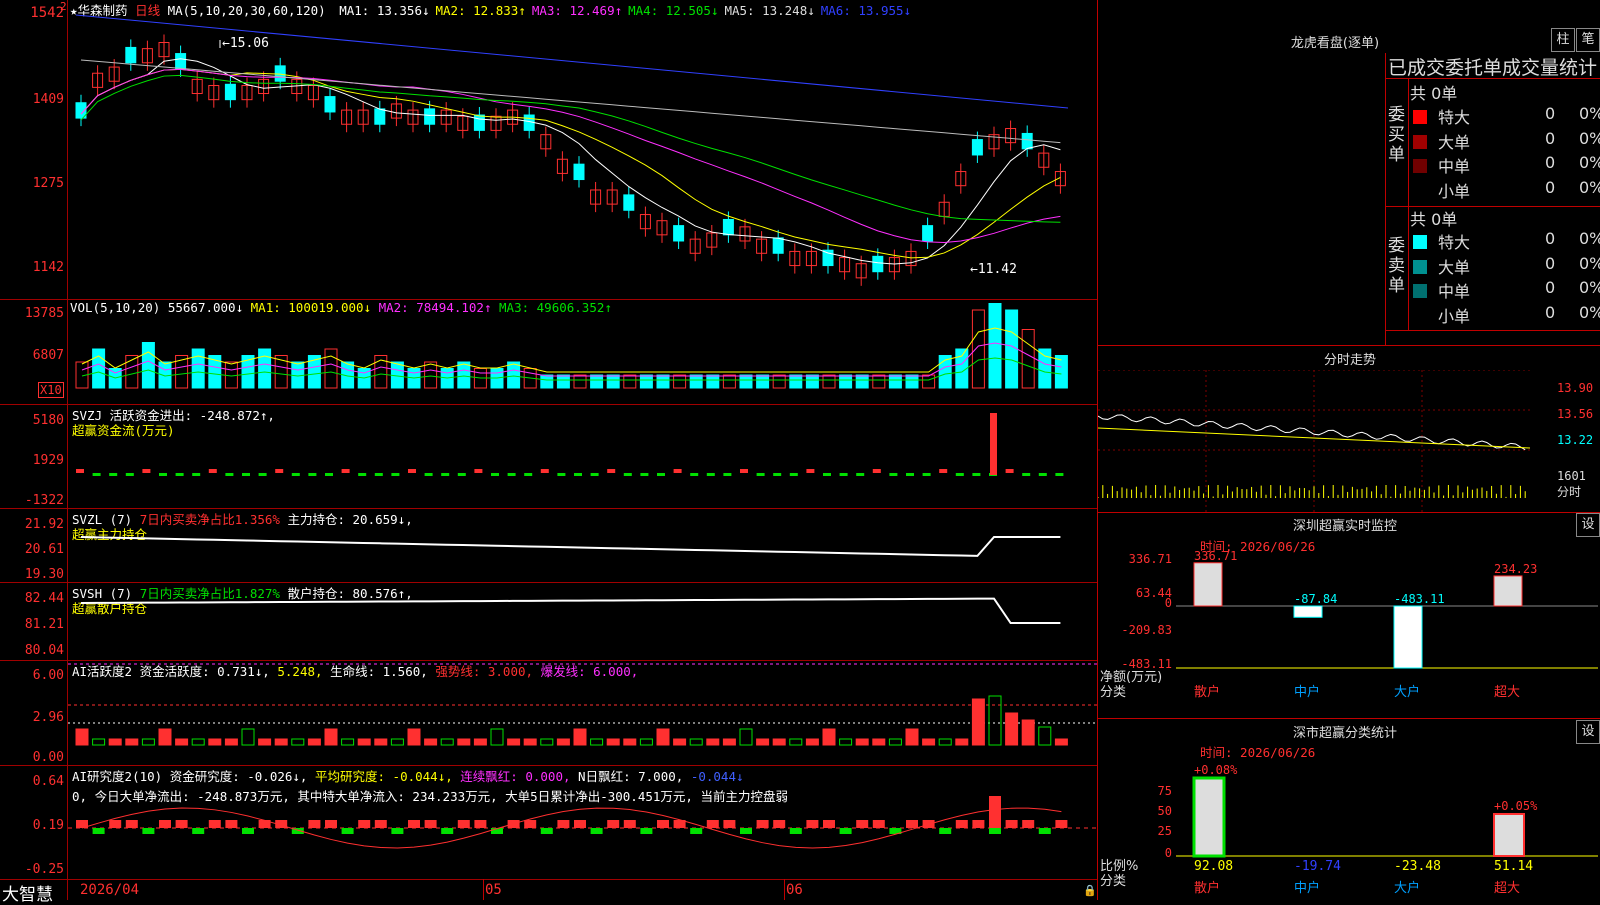 The image size is (1600, 905). What do you see at coordinates (483, 889) in the screenshot?
I see `date-divider` at bounding box center [483, 889].